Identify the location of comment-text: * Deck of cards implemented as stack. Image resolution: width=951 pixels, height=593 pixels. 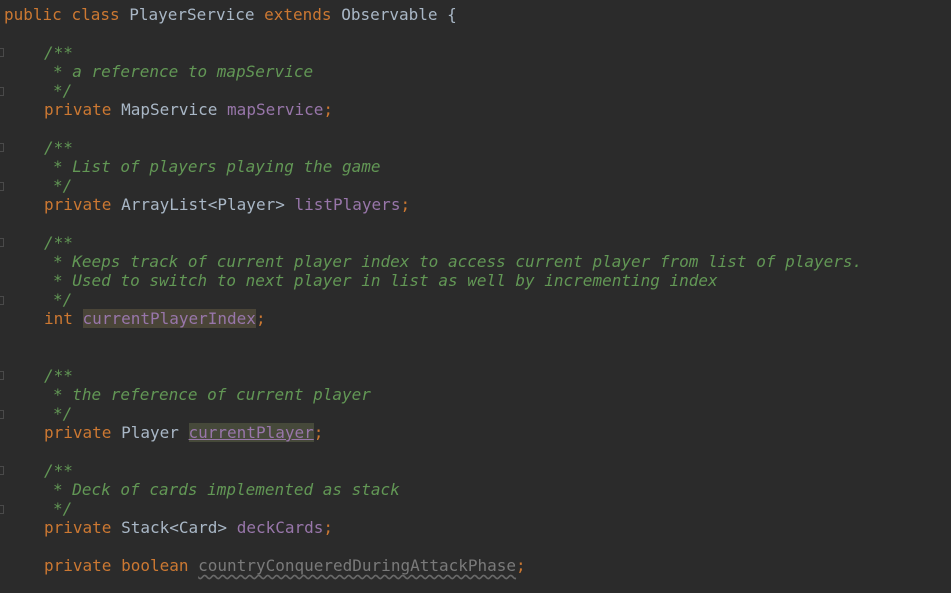
(226, 489).